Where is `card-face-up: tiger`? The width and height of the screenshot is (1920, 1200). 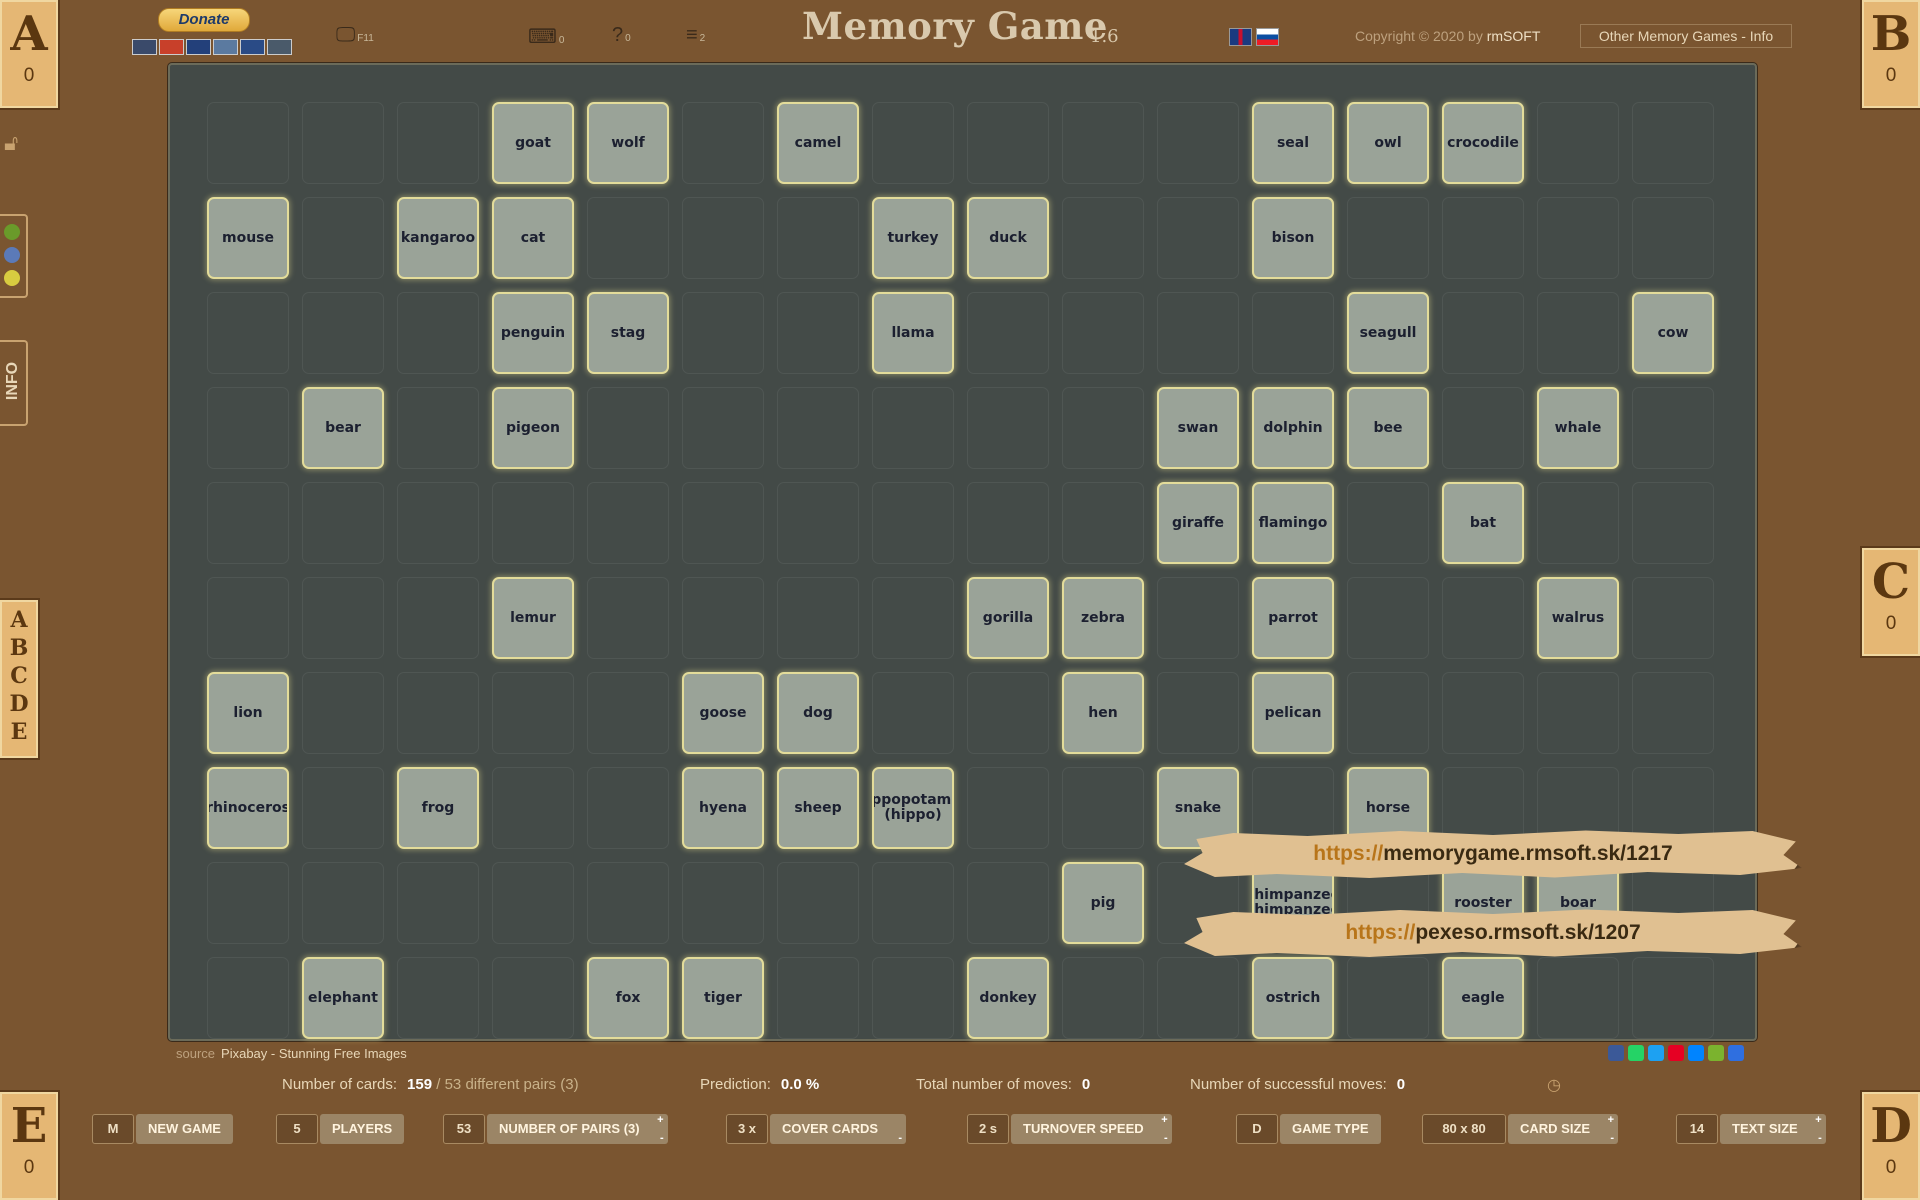
card-face-up: tiger is located at coordinates (723, 998).